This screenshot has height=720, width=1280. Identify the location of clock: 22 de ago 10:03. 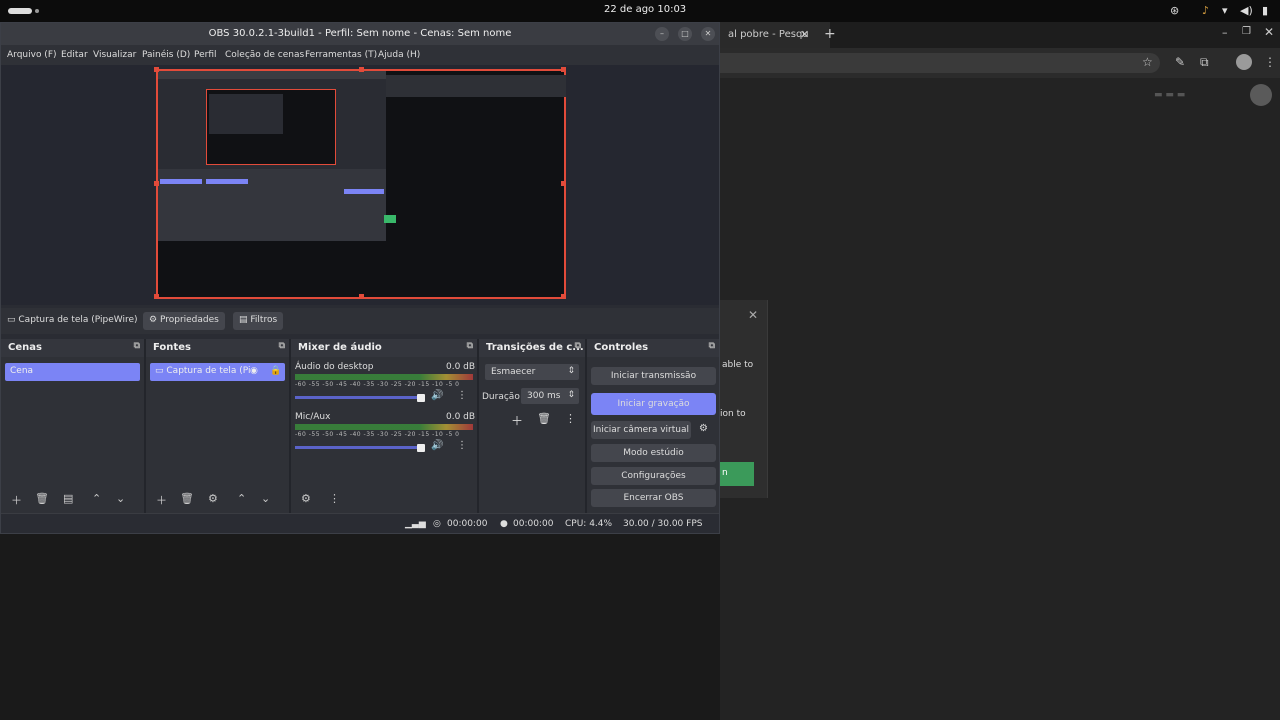
(645, 9).